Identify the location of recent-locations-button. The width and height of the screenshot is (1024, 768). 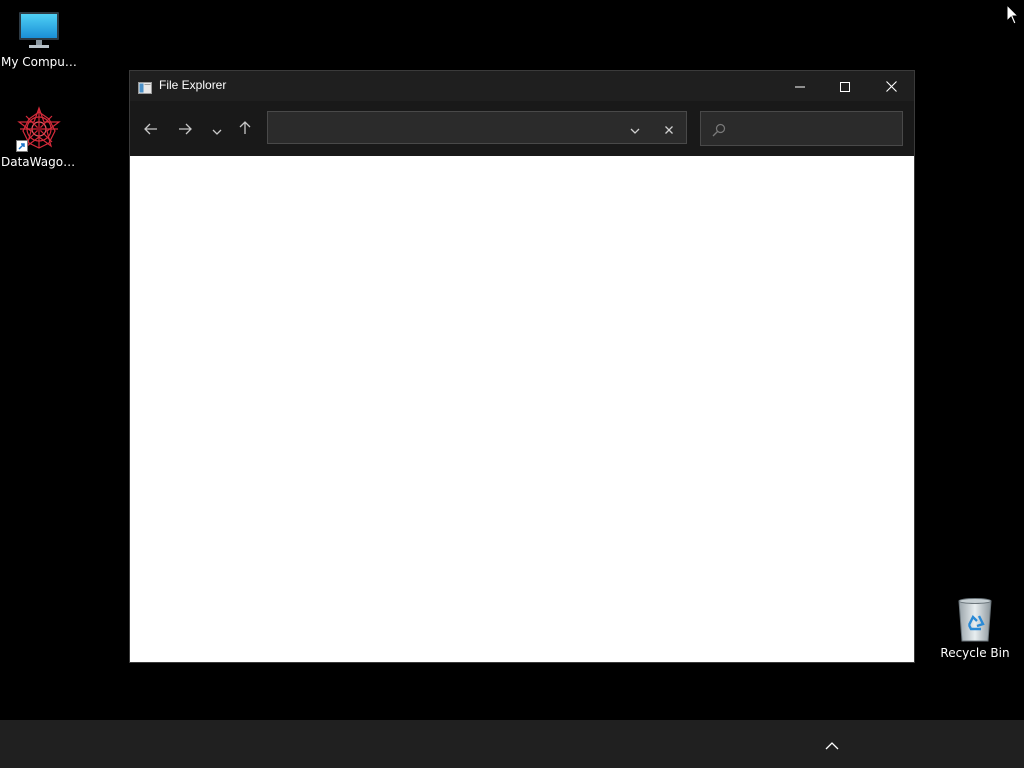
(217, 129).